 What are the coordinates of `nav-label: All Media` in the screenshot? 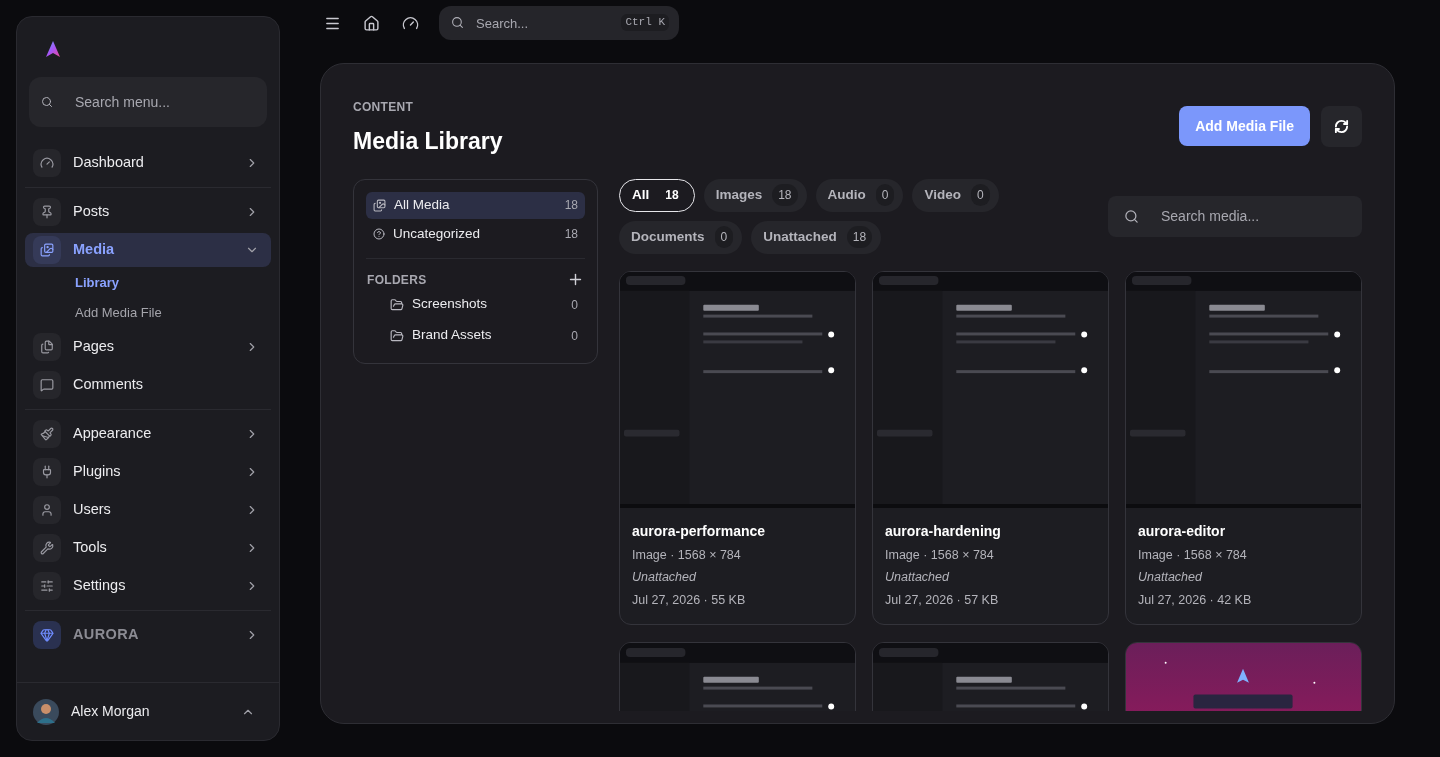 It's located at (422, 204).